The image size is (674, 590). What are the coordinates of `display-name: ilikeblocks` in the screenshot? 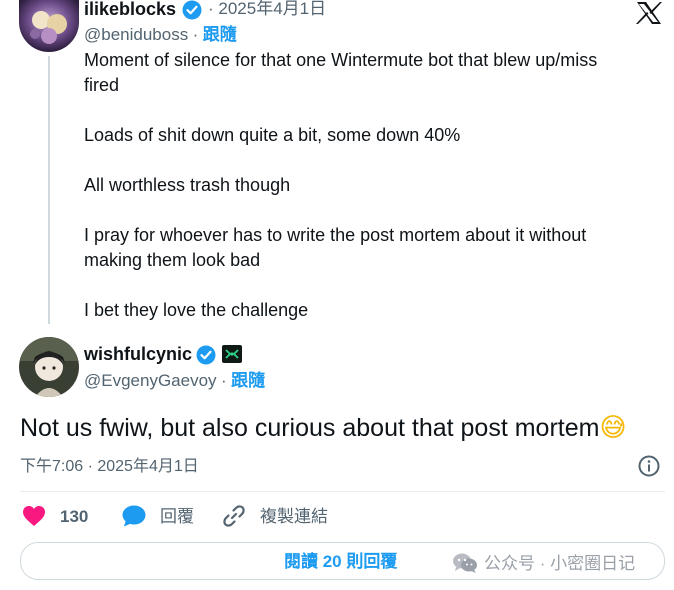 It's located at (130, 10).